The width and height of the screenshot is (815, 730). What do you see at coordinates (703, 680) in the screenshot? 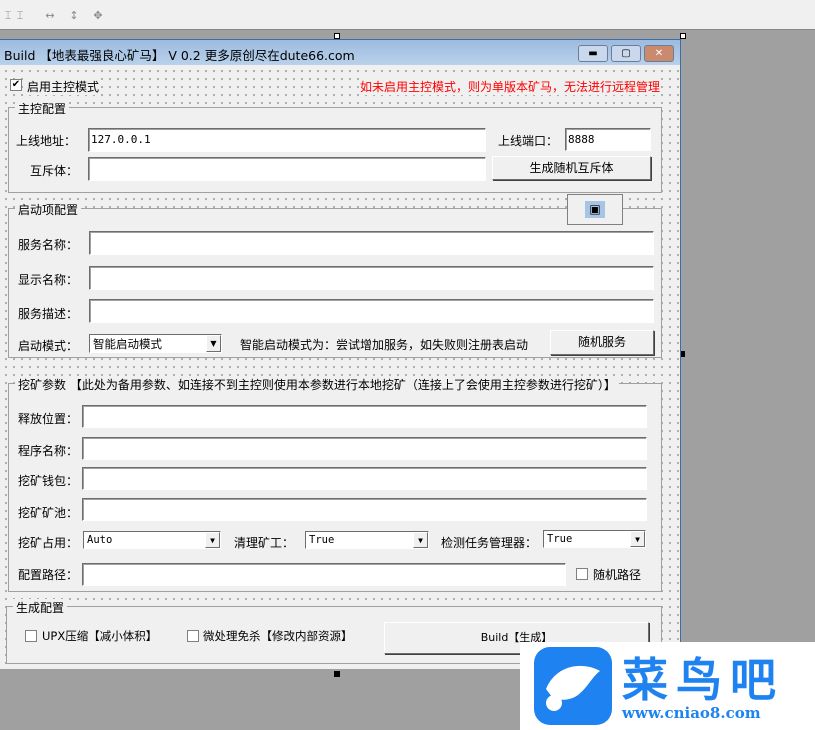
I see `watermark-brand: 菜鸟吧` at bounding box center [703, 680].